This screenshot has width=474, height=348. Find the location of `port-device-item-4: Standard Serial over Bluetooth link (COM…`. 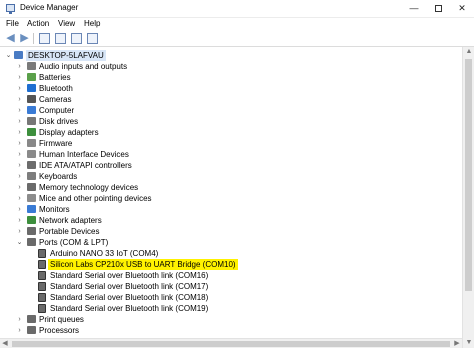

port-device-item-4: Standard Serial over Bluetooth link (COM… is located at coordinates (231, 297).